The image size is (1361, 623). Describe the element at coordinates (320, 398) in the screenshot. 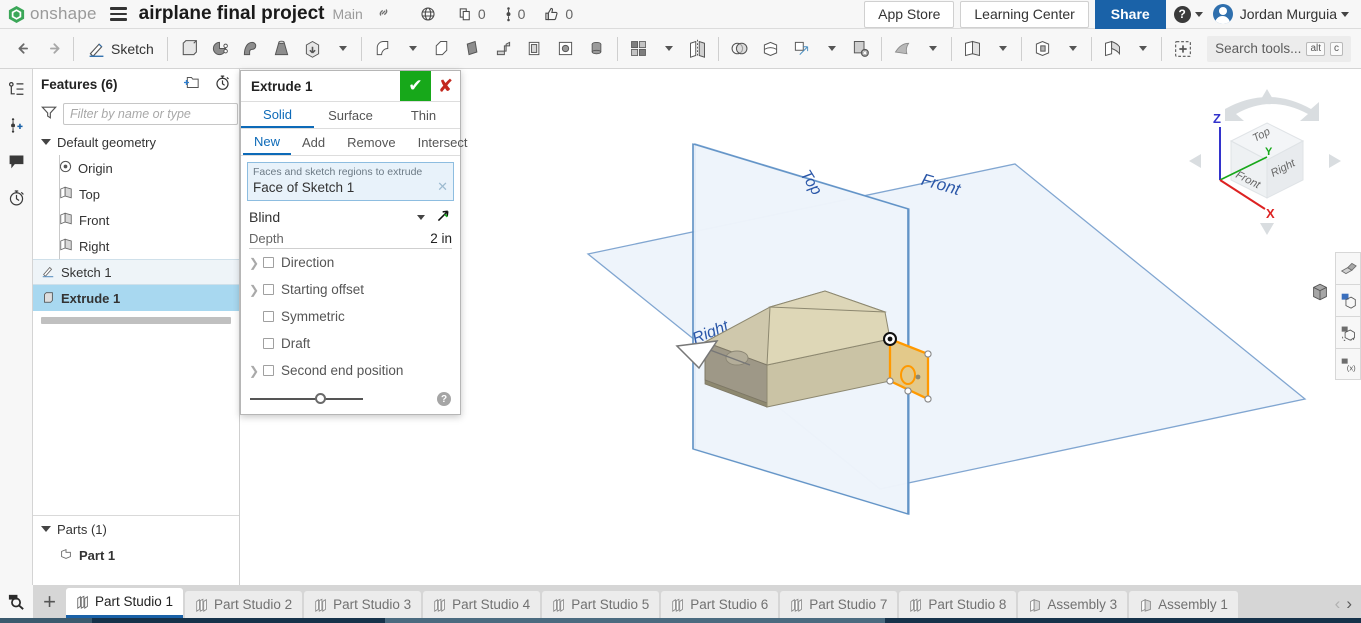

I see `slider-knob` at that location.